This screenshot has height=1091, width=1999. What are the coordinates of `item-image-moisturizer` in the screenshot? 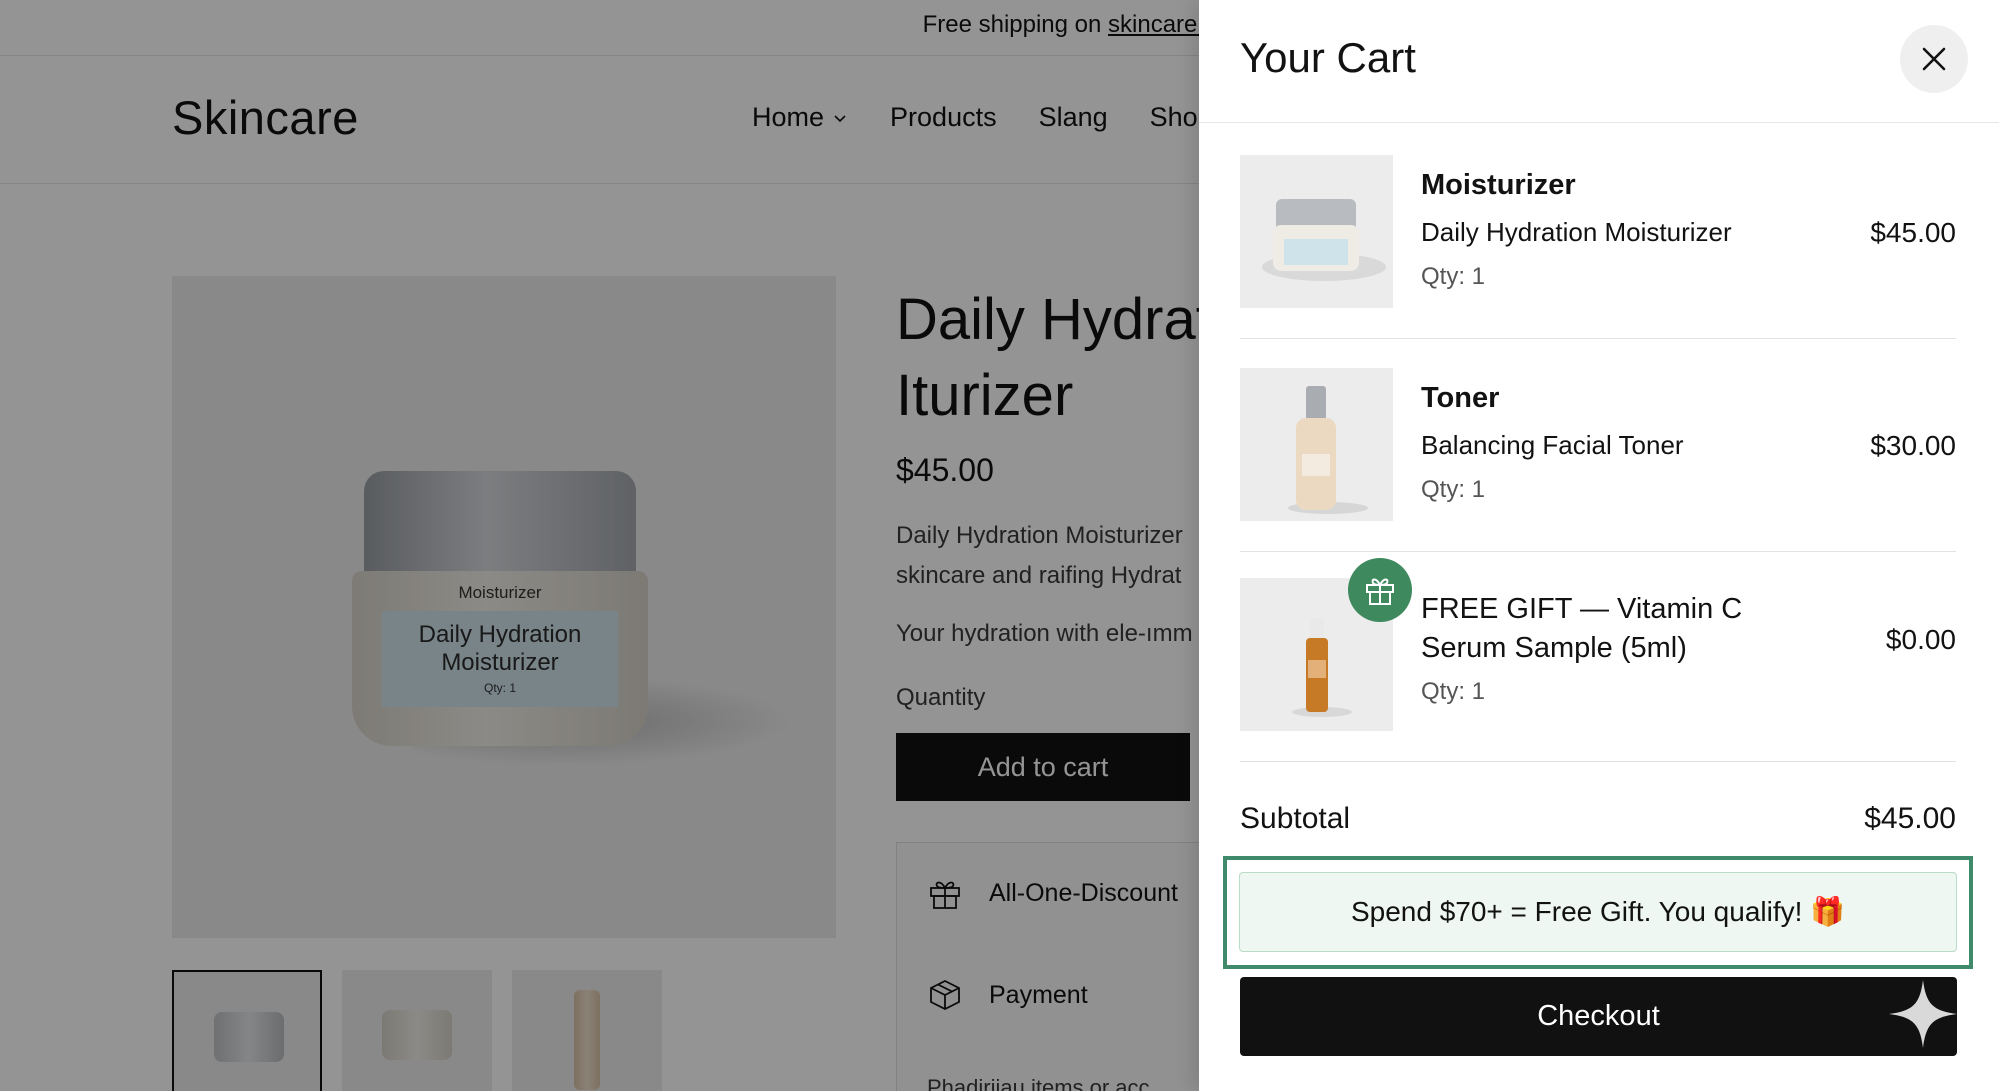 It's located at (1316, 231).